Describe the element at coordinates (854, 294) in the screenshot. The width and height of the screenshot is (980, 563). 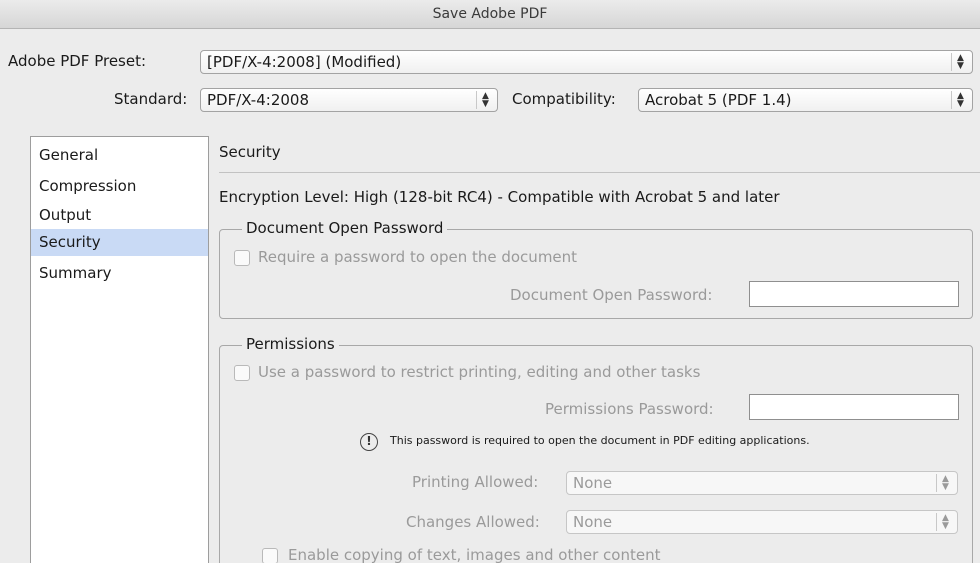
I see `document-open-password-field` at that location.